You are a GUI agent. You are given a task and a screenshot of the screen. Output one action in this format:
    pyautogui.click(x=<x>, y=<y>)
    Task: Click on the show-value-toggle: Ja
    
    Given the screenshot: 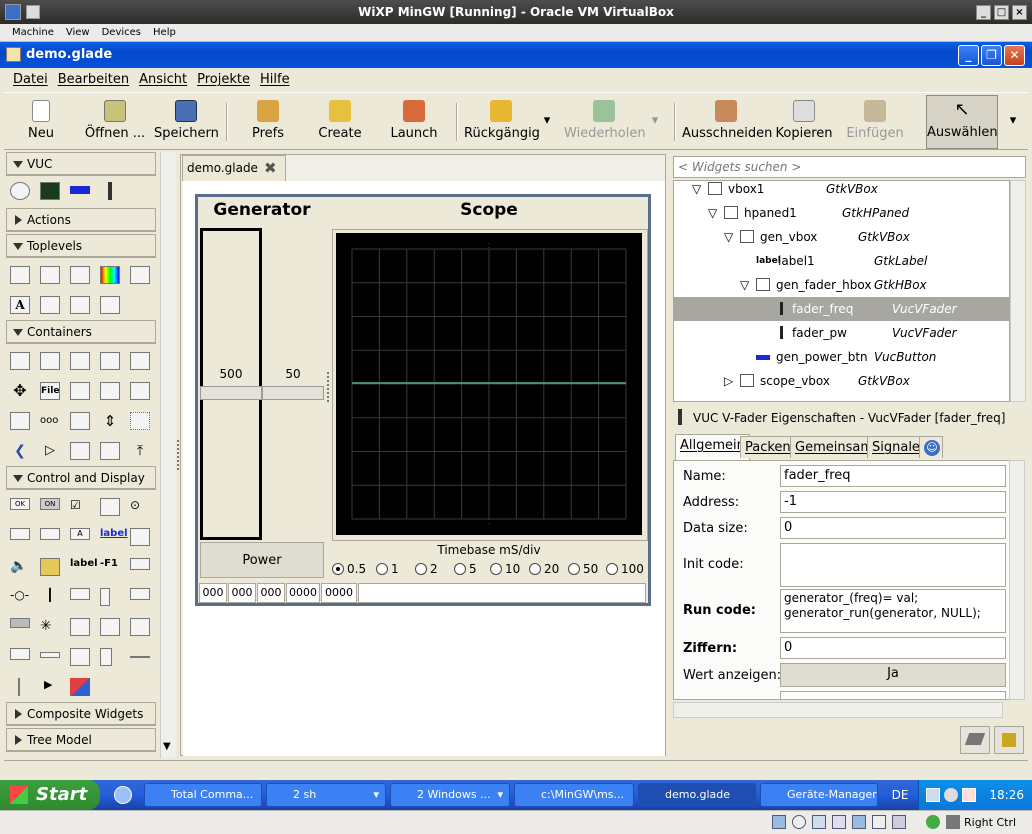 What is the action you would take?
    pyautogui.click(x=893, y=675)
    